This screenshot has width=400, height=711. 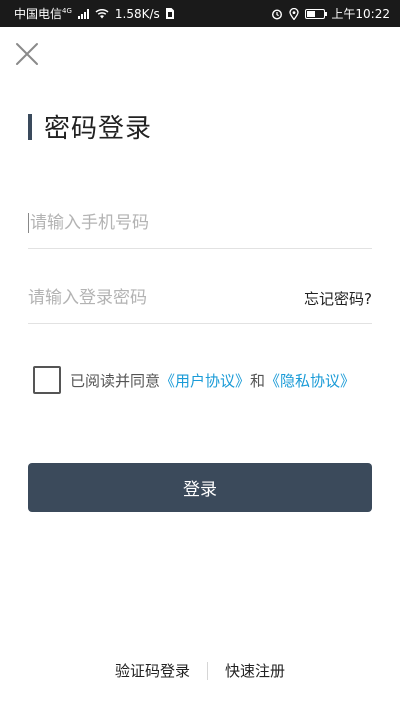 I want to click on forgot-password-link: 忘记密码?, so click(x=338, y=298).